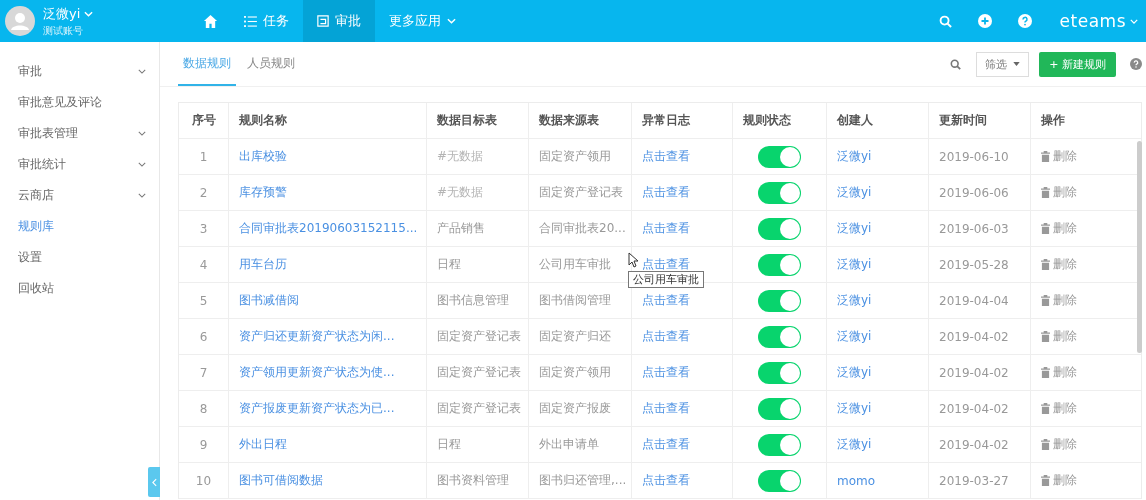  Describe the element at coordinates (62, 13) in the screenshot. I see `user-name: 泛微yi` at that location.